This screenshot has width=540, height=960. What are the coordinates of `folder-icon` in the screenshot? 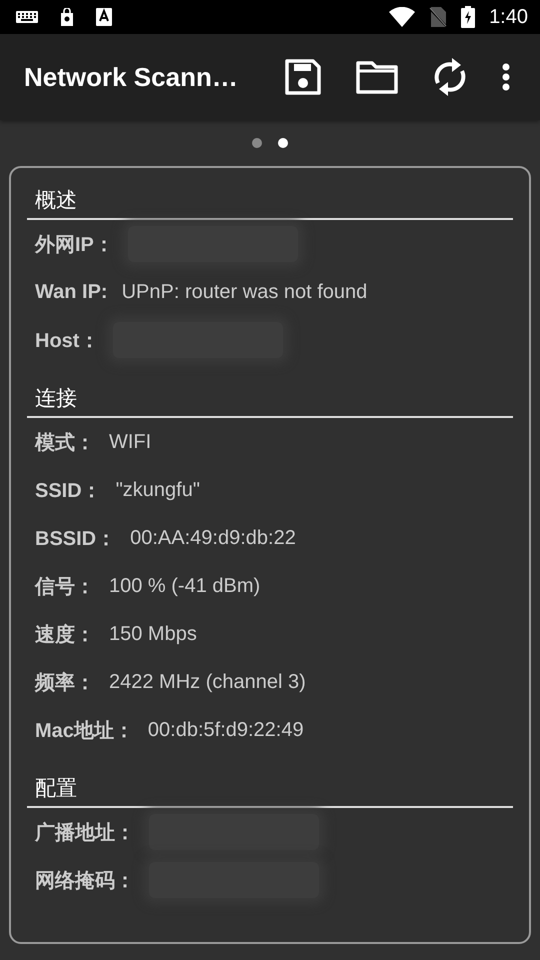 It's located at (377, 77).